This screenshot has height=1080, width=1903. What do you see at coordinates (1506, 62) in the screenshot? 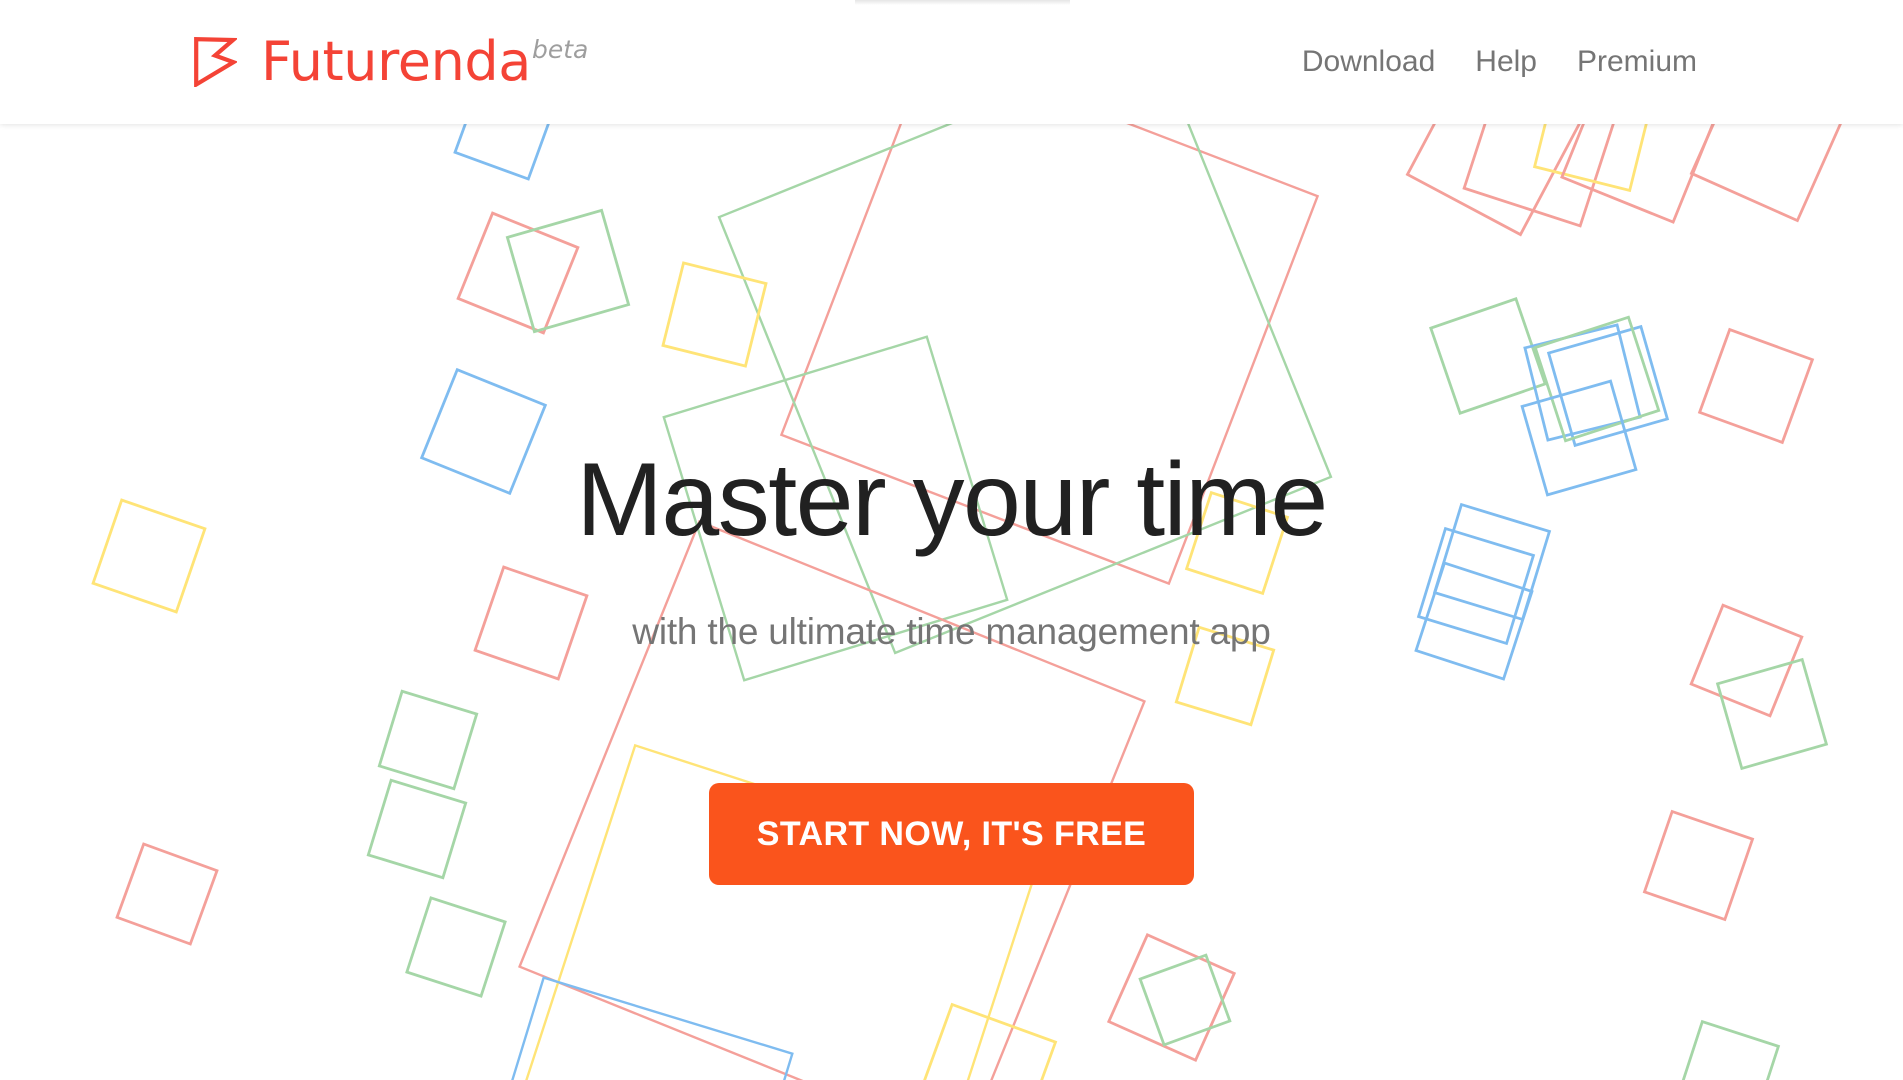
I see `nav-link-help: Help` at bounding box center [1506, 62].